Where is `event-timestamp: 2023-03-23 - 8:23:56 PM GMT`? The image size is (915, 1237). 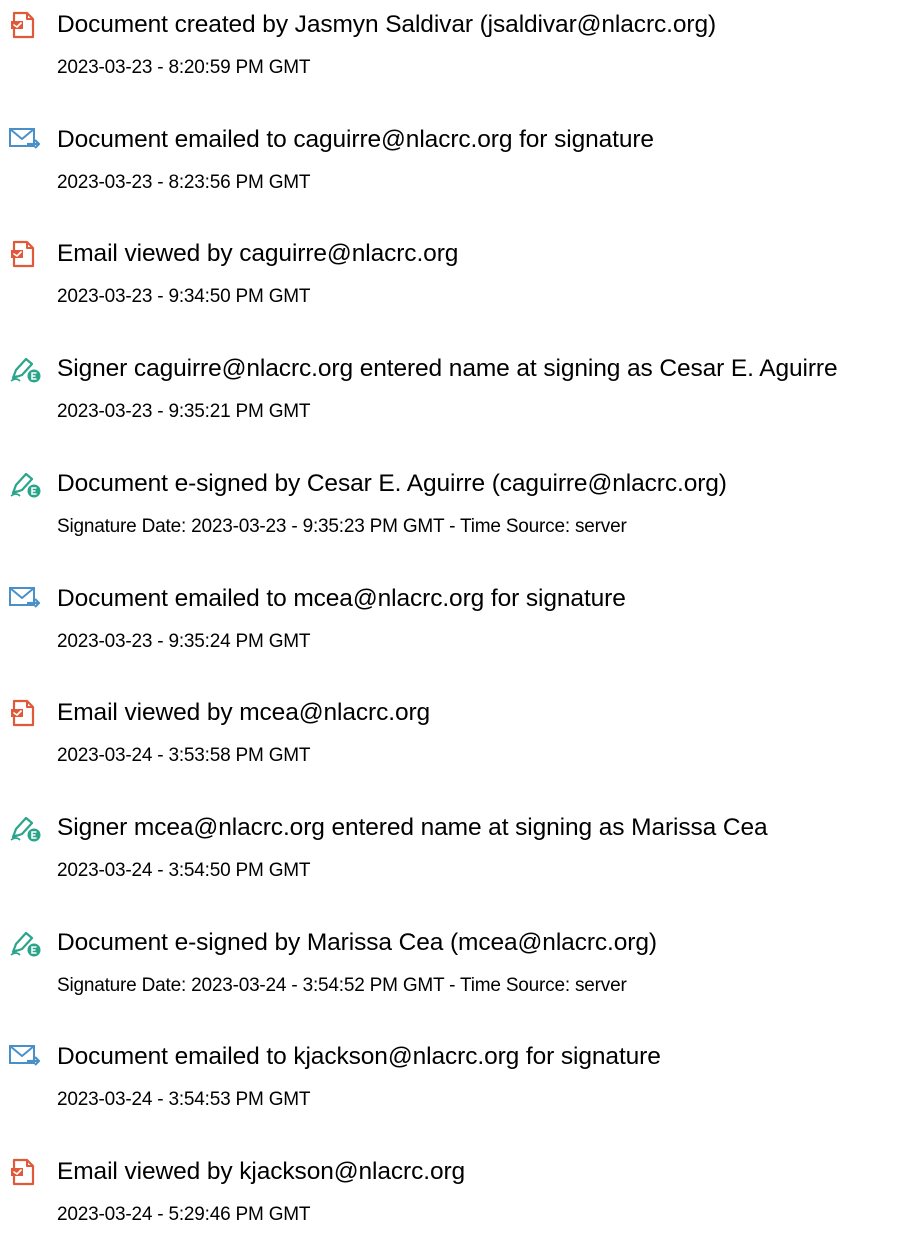 event-timestamp: 2023-03-23 - 8:23:56 PM GMT is located at coordinates (184, 182).